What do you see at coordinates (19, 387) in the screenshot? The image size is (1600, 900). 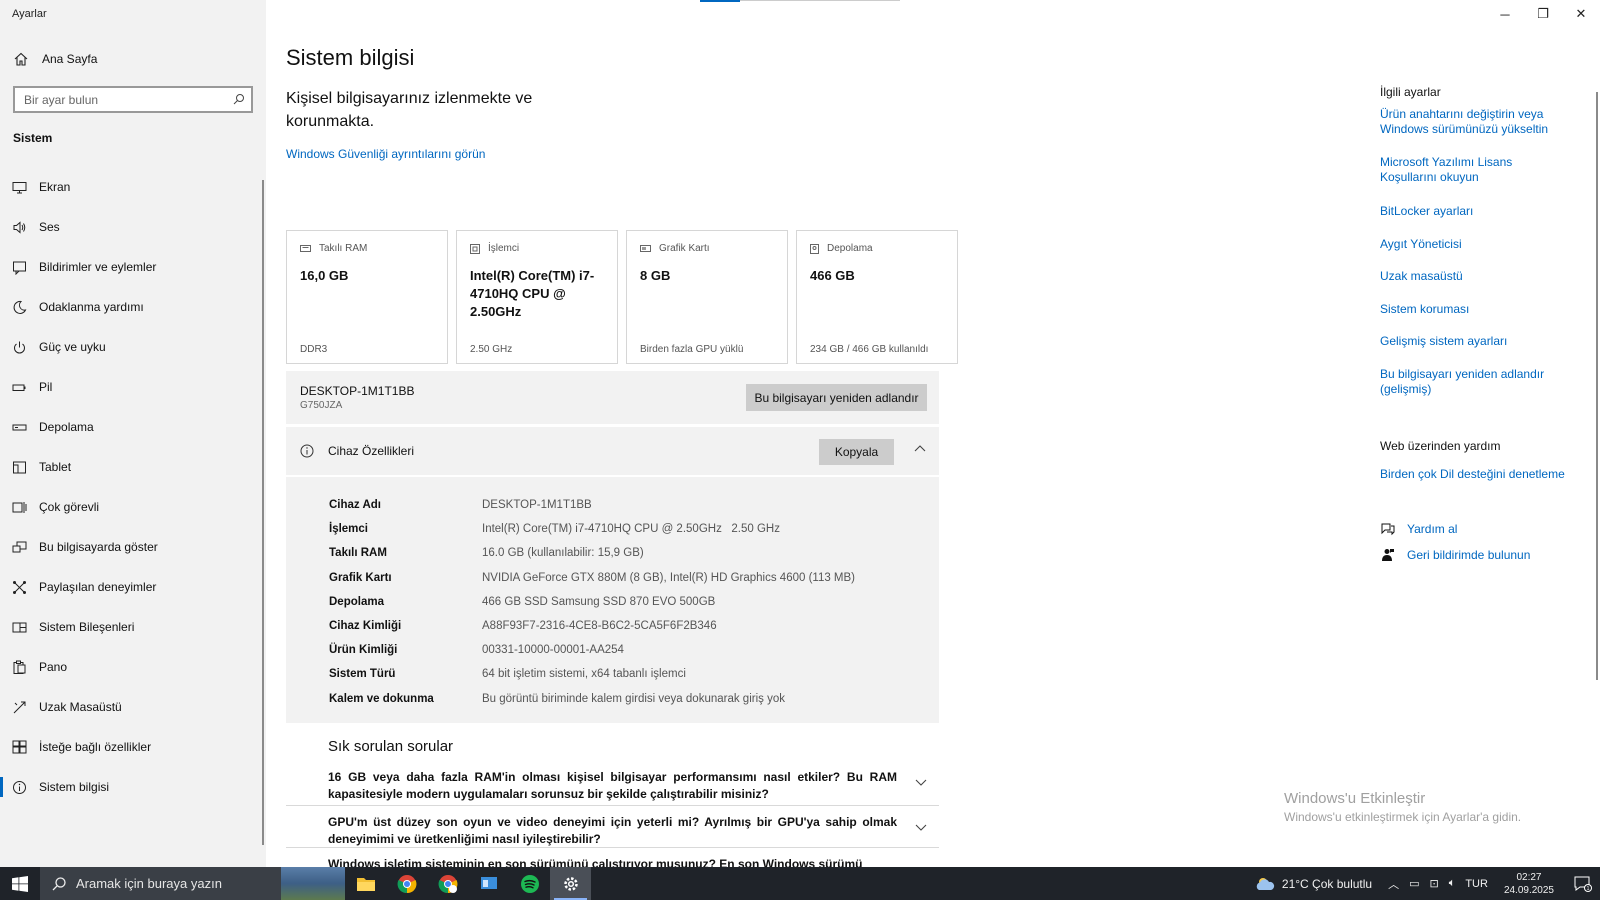 I see `battery-icon` at bounding box center [19, 387].